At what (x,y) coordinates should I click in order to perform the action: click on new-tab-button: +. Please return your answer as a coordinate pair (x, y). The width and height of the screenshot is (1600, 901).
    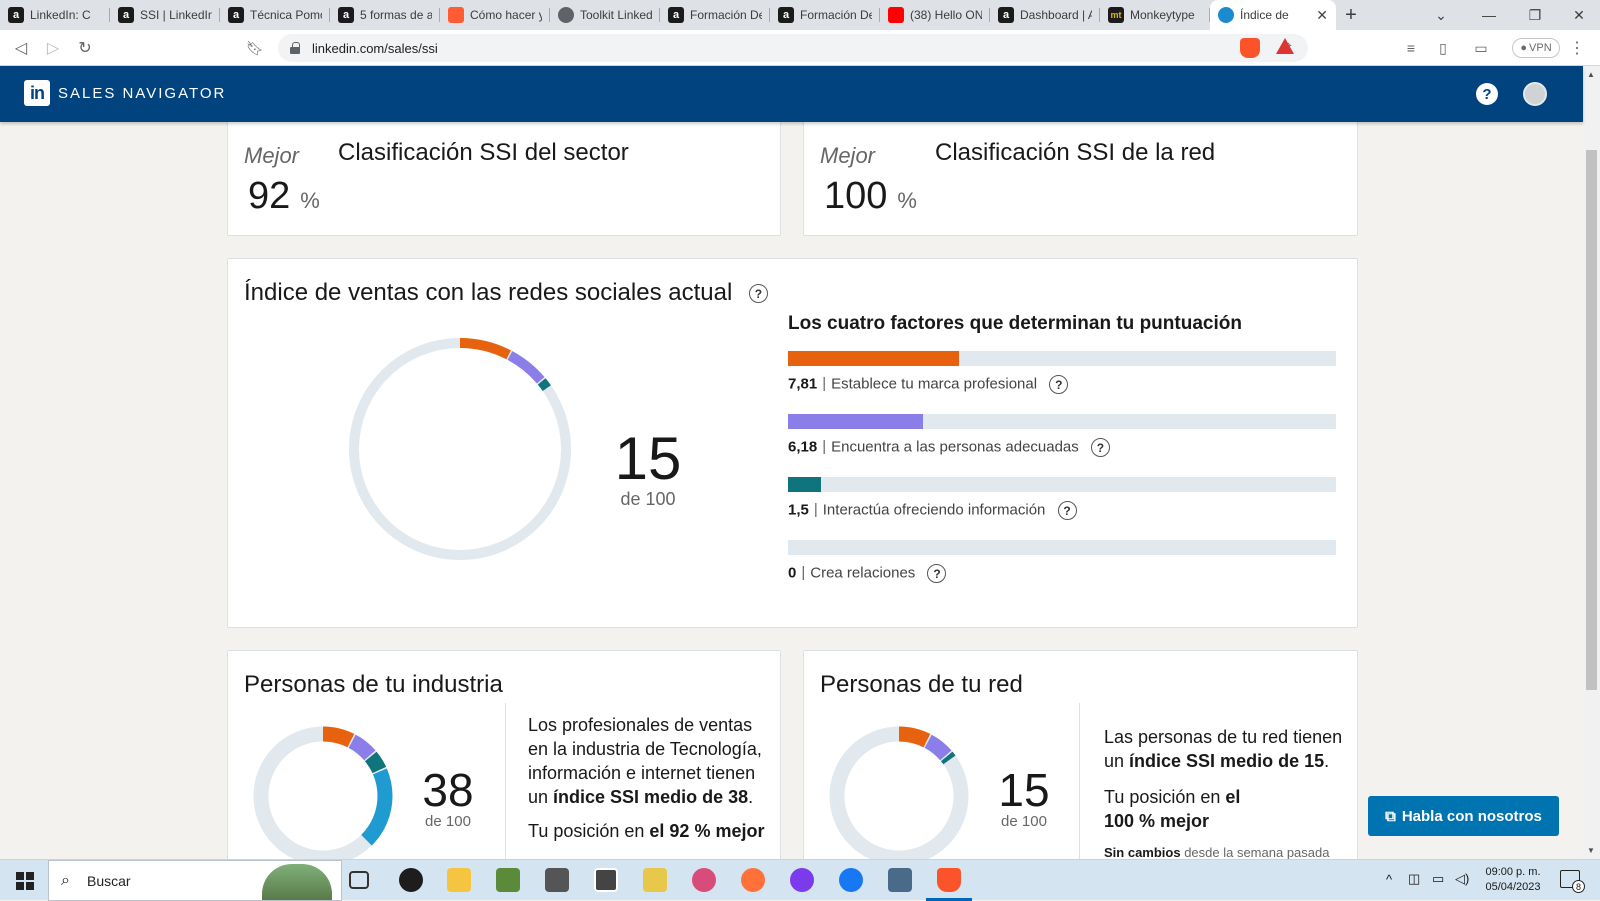
    Looking at the image, I should click on (1351, 15).